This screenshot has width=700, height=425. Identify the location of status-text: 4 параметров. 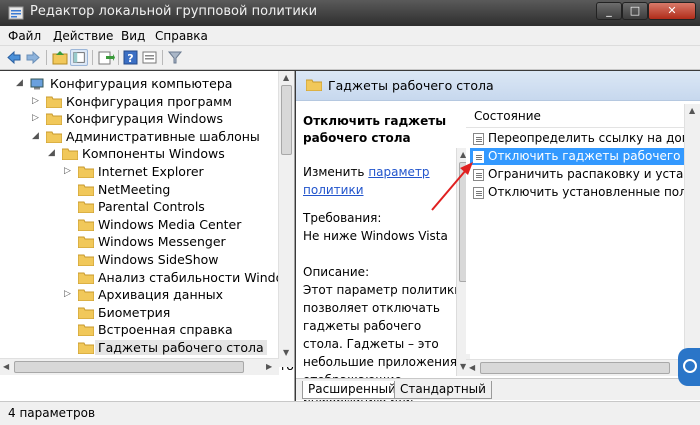
(52, 413).